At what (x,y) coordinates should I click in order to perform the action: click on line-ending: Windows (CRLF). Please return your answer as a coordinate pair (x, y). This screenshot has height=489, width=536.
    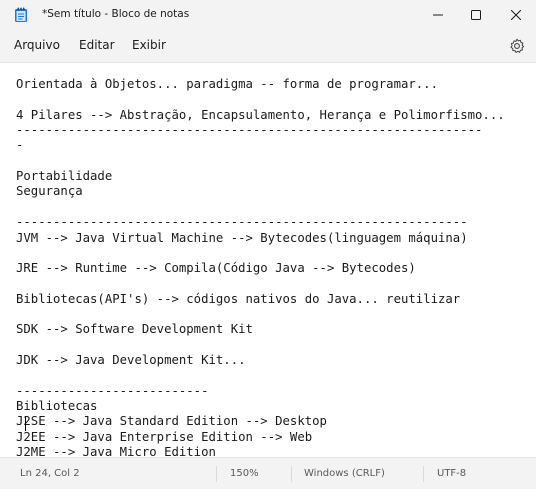
    Looking at the image, I should click on (344, 473).